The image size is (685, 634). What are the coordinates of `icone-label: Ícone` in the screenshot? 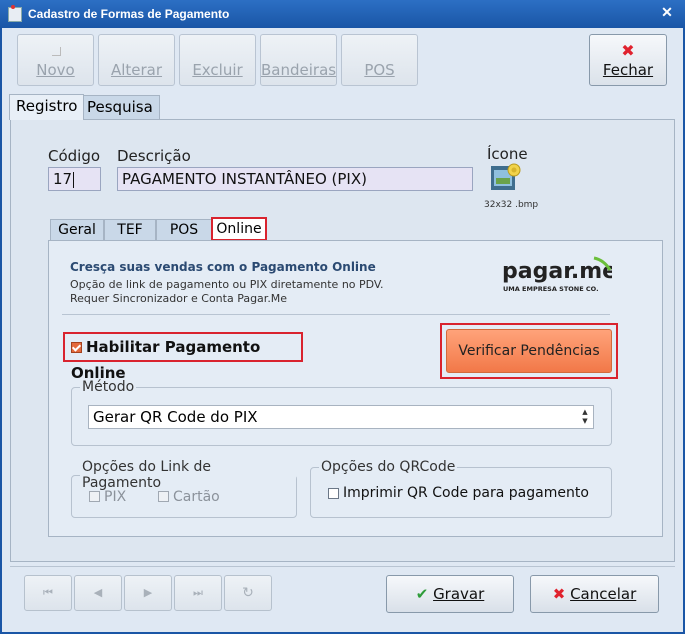 It's located at (507, 154).